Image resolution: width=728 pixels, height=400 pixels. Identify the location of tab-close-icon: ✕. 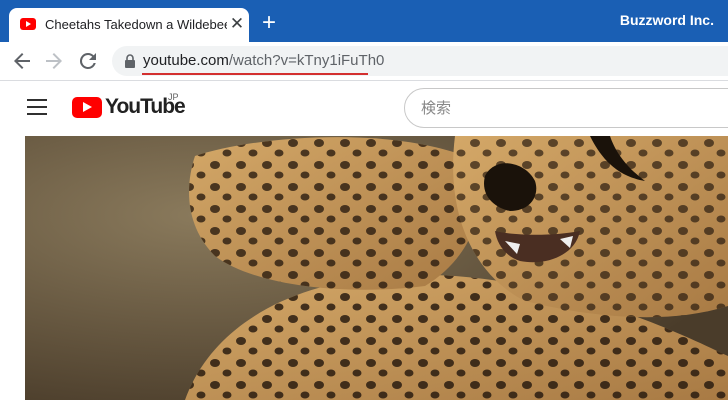
(237, 24).